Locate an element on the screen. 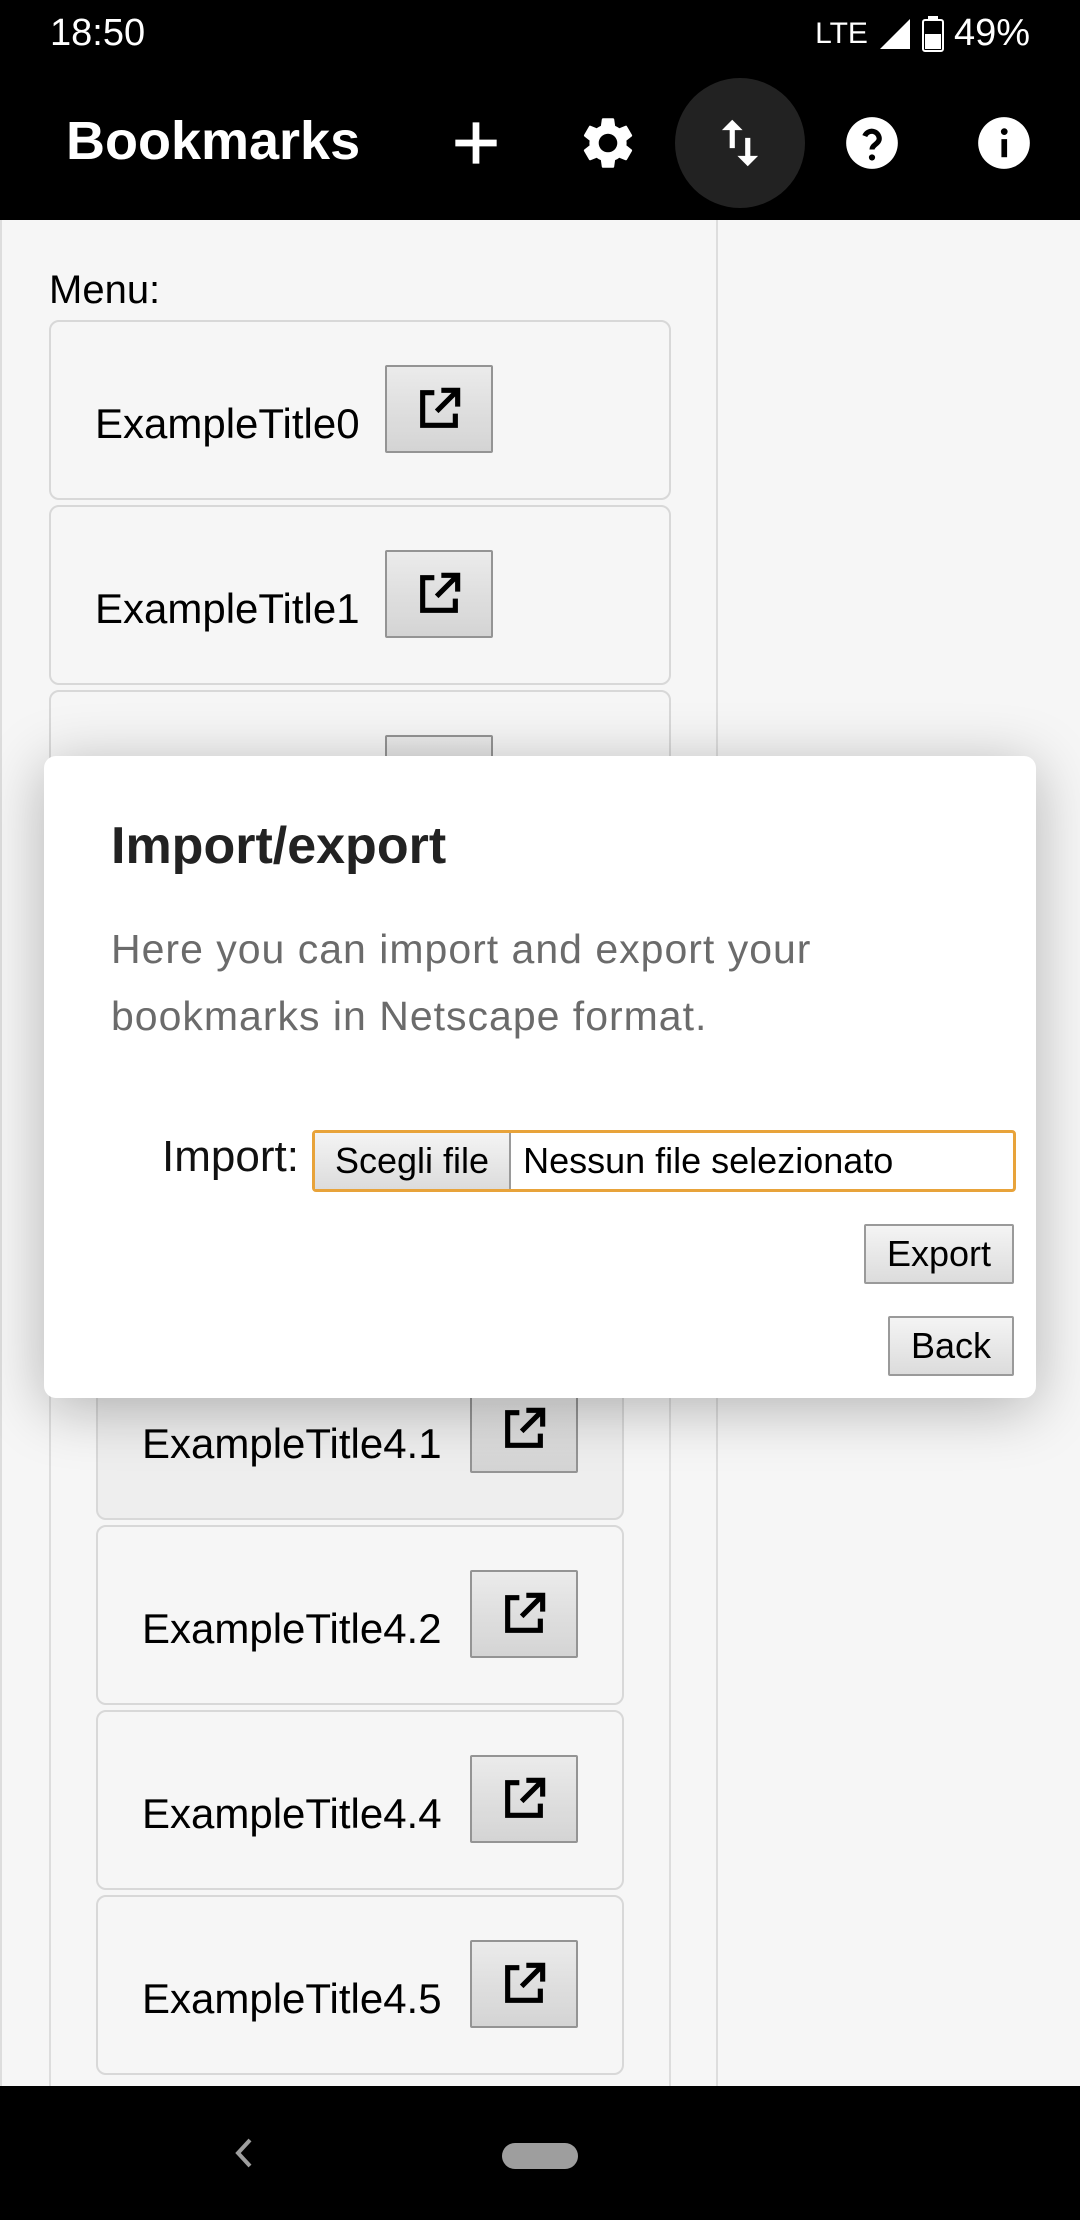 The image size is (1080, 2220). import-export-arrows-icon is located at coordinates (740, 143).